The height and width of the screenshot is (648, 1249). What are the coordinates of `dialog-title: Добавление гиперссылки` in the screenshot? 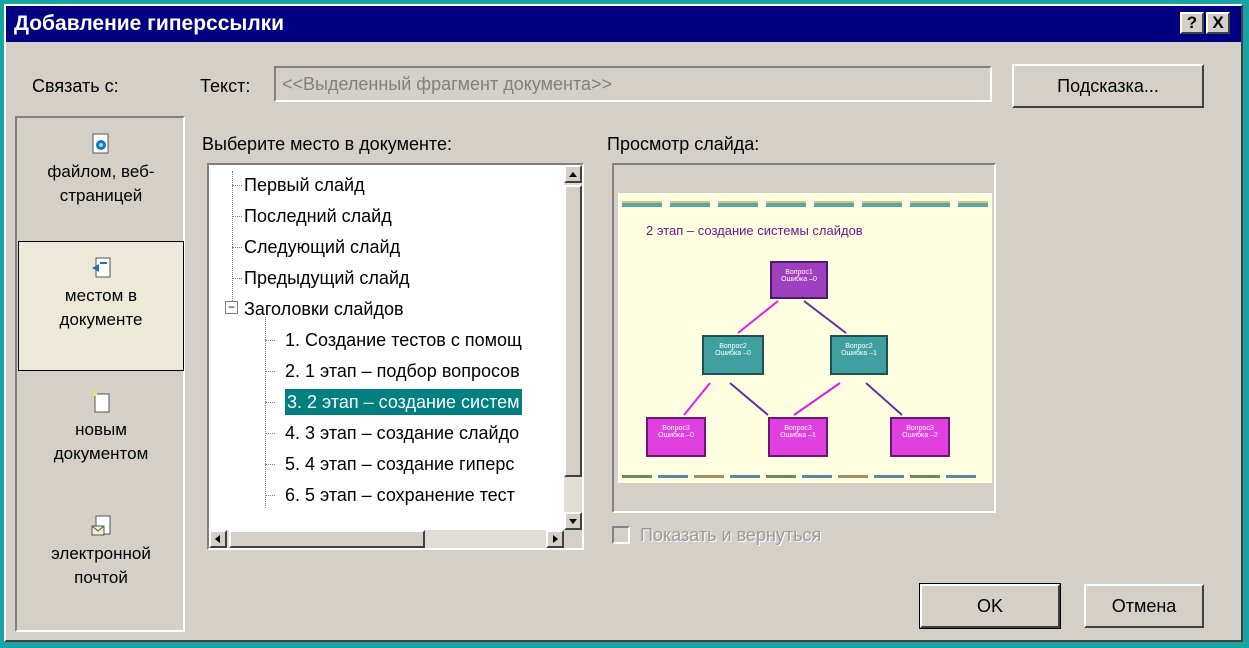 It's located at (149, 23).